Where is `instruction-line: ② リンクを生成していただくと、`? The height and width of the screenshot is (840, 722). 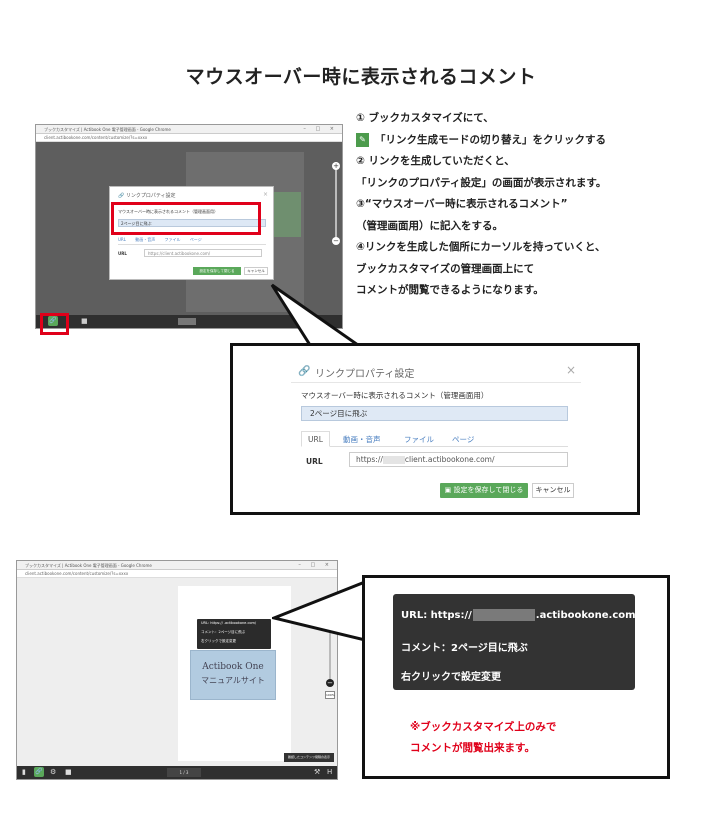
instruction-line: ② リンクを生成していただくと、 is located at coordinates (435, 161).